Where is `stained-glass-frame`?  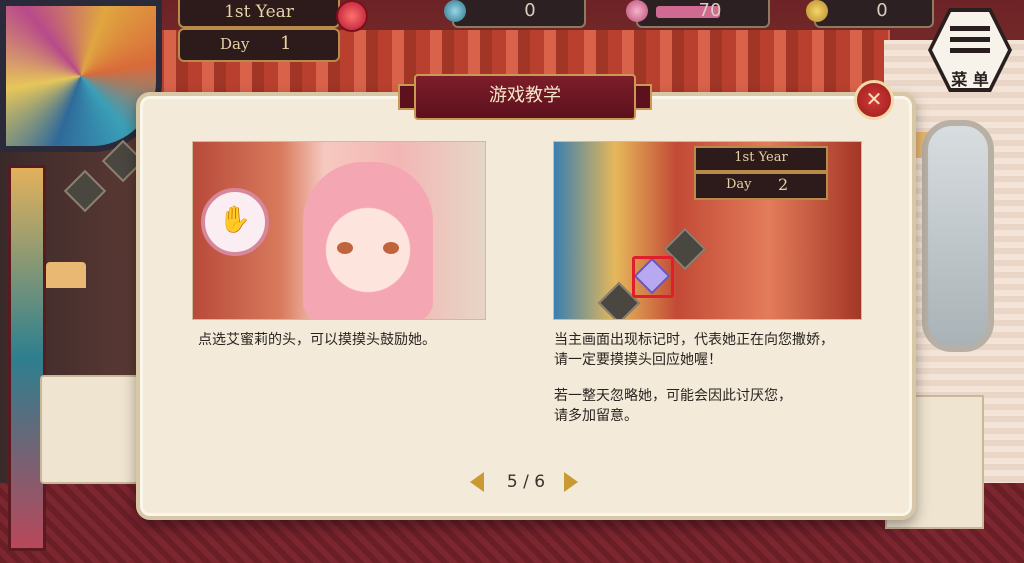
stained-glass-frame is located at coordinates (27, 358).